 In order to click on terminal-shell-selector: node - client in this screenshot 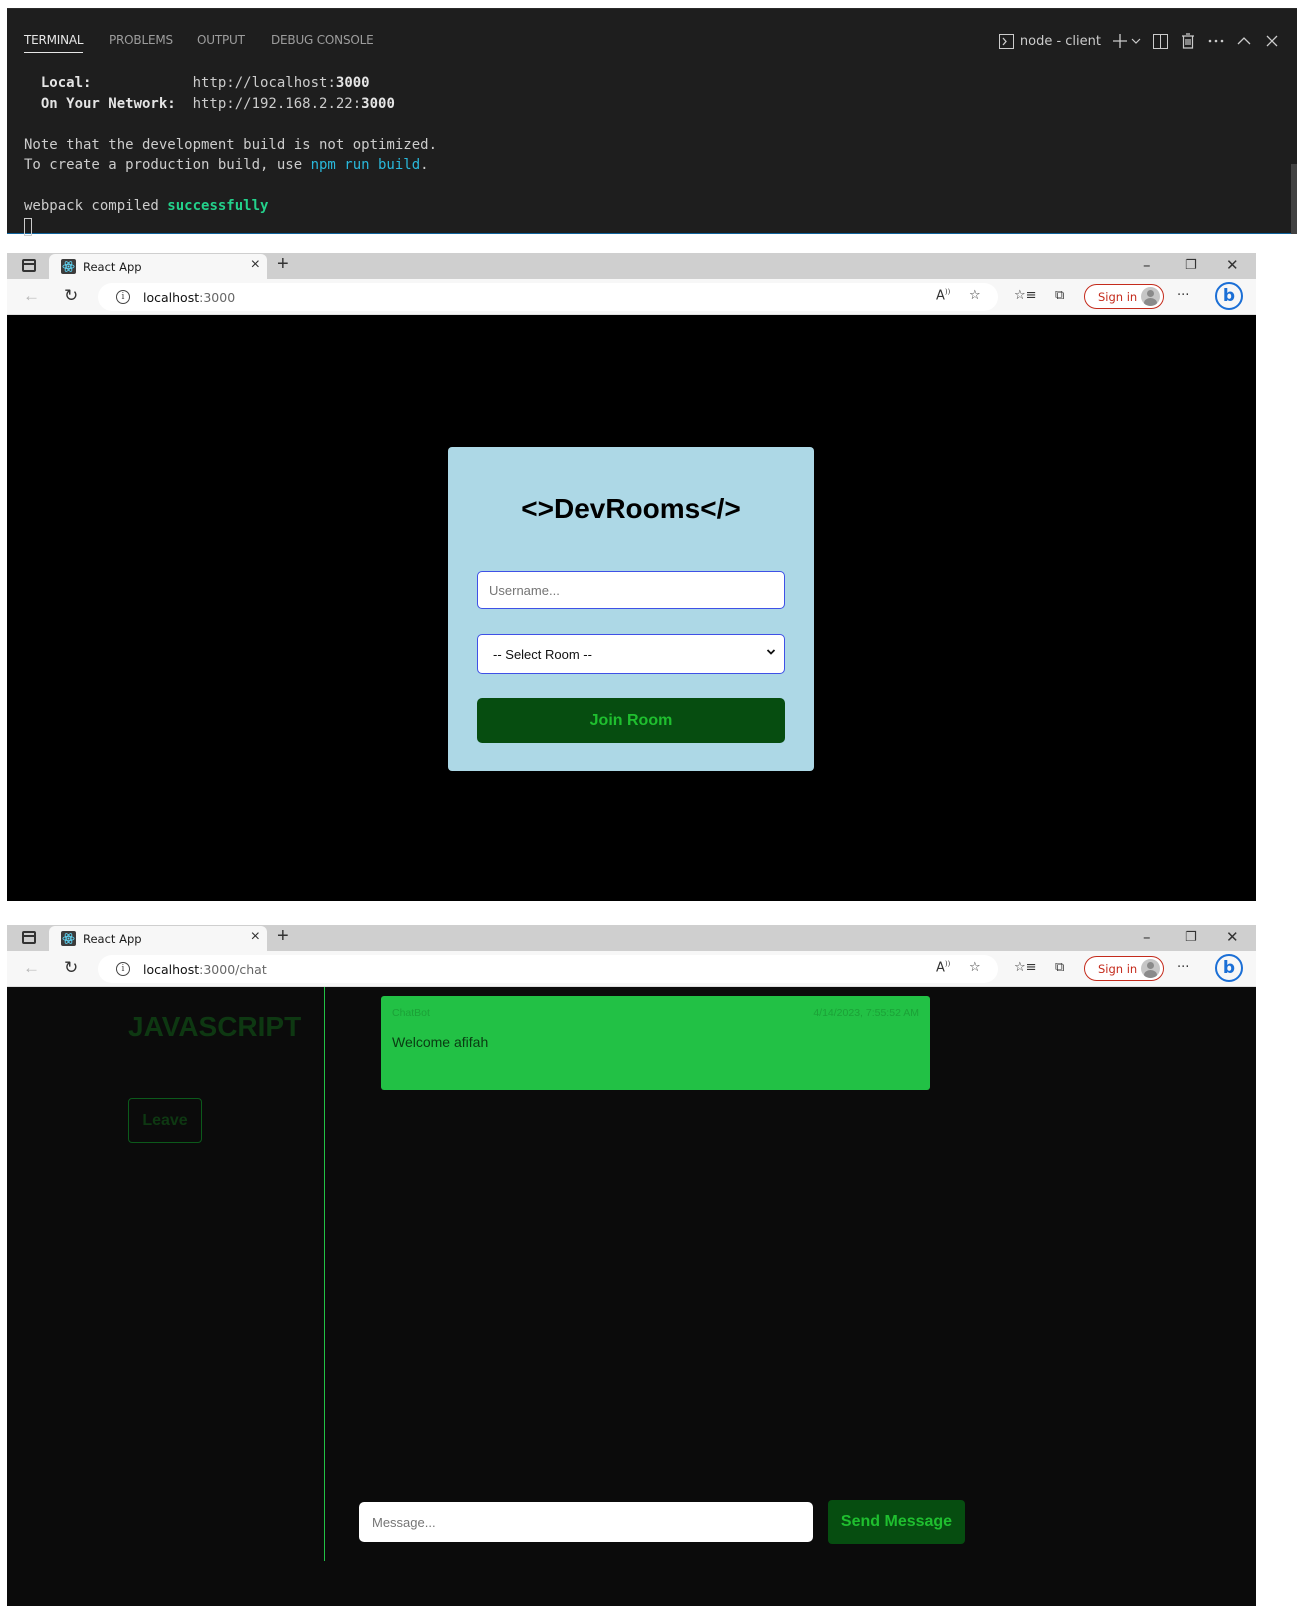, I will do `click(1049, 41)`.